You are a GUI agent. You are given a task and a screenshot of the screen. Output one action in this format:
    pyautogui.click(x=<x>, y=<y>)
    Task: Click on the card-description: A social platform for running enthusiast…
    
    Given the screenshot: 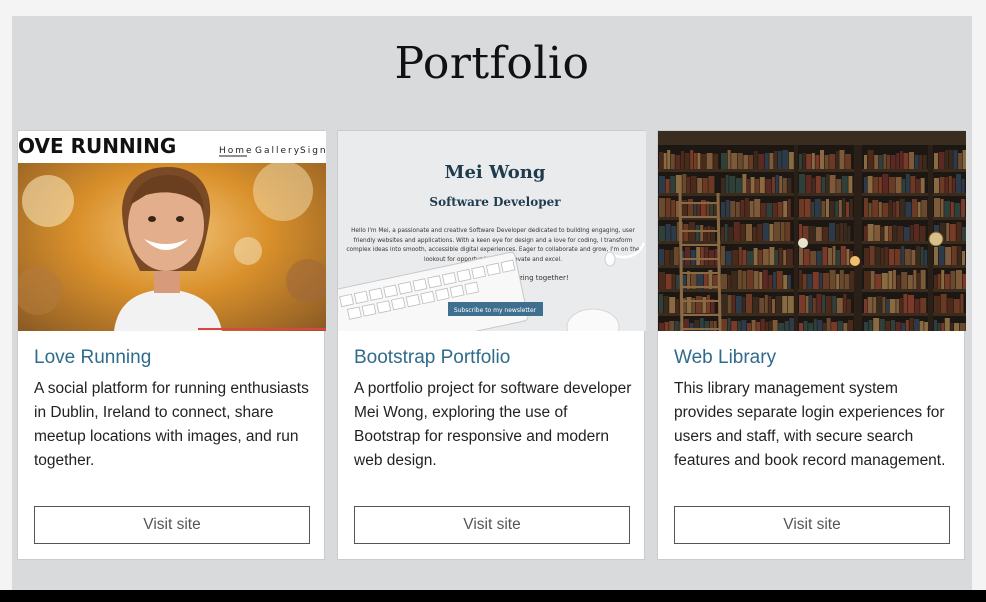 What is the action you would take?
    pyautogui.click(x=171, y=424)
    